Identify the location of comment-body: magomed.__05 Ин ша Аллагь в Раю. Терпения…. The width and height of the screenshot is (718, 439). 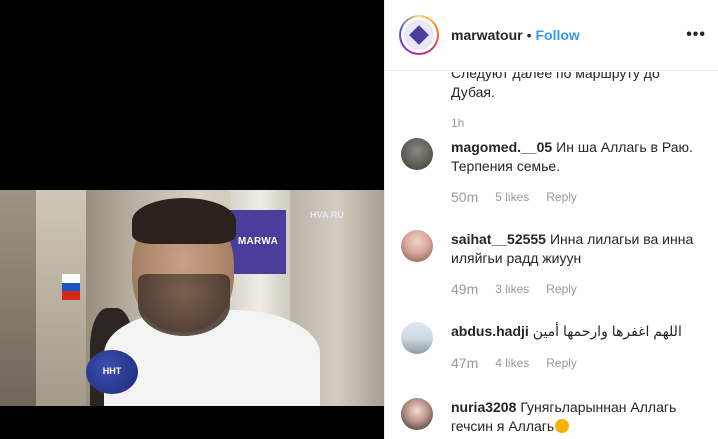
(579, 157).